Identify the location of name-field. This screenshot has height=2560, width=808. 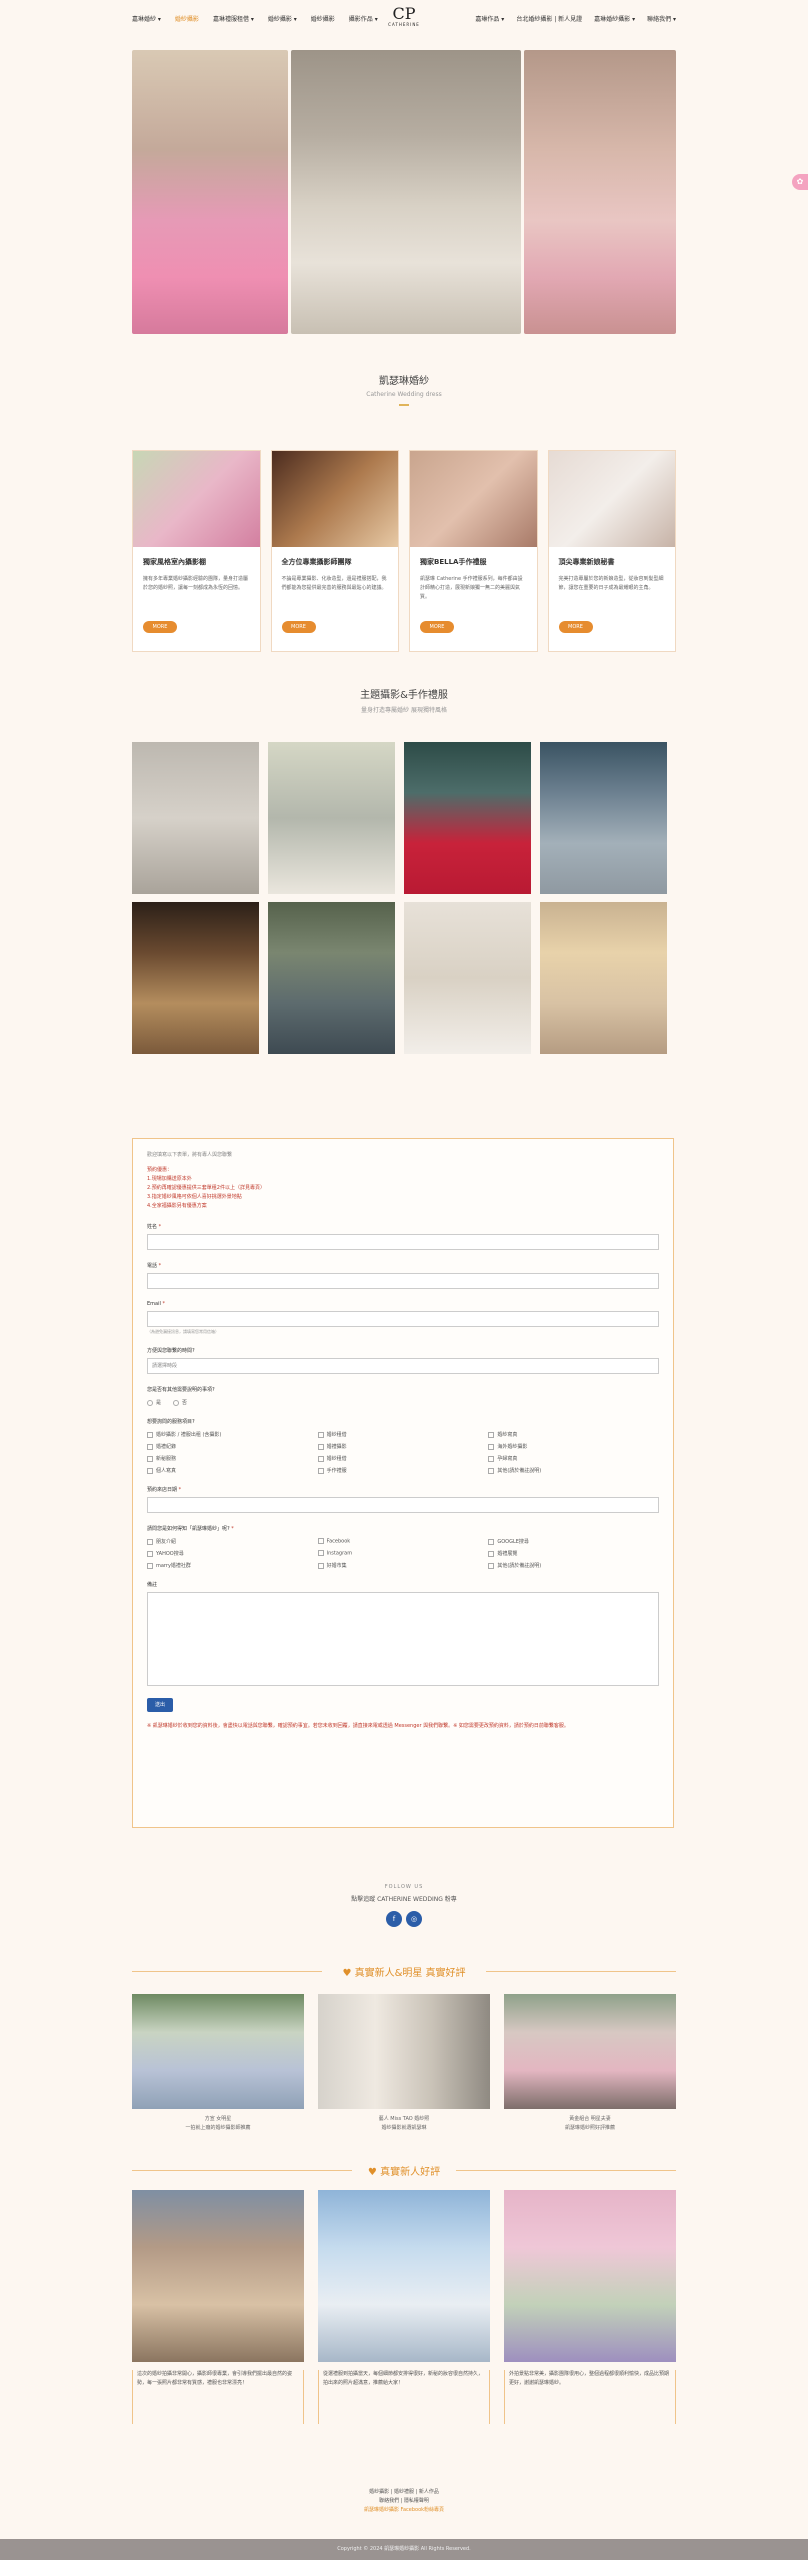
(403, 1242).